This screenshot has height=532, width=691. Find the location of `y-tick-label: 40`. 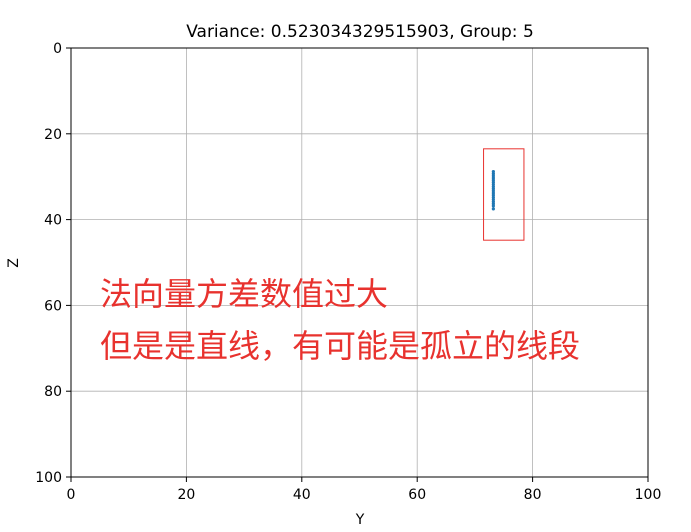

y-tick-label: 40 is located at coordinates (53, 221).